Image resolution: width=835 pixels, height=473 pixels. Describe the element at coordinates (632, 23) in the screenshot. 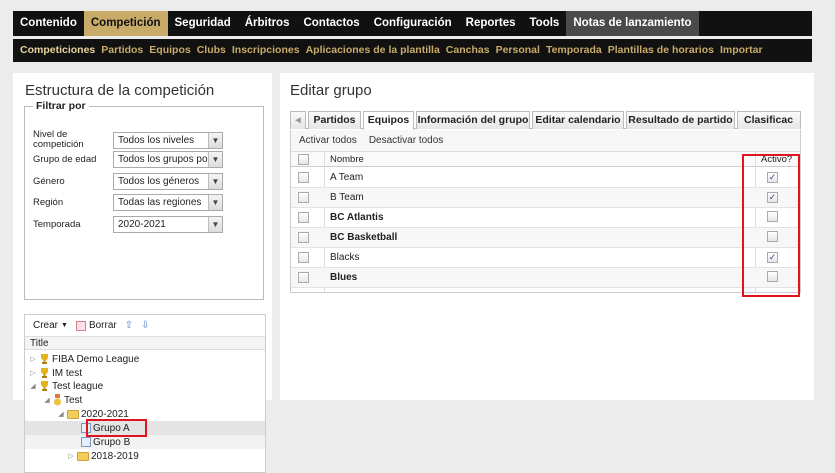

I see `nav-notas-de-lanzamiento: Notas de lanzamiento` at that location.